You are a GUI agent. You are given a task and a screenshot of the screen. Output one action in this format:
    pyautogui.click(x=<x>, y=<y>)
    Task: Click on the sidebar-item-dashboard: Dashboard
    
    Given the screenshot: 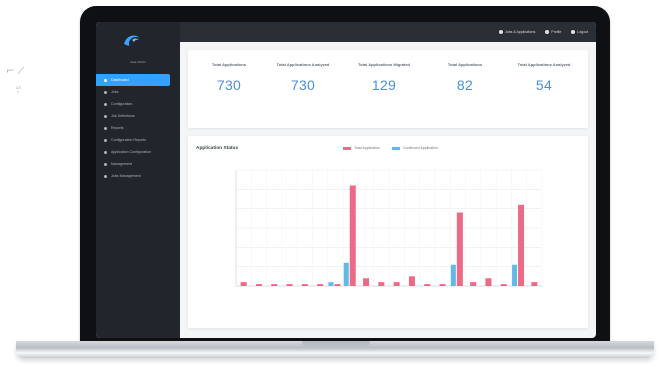 What is the action you would take?
    pyautogui.click(x=133, y=80)
    